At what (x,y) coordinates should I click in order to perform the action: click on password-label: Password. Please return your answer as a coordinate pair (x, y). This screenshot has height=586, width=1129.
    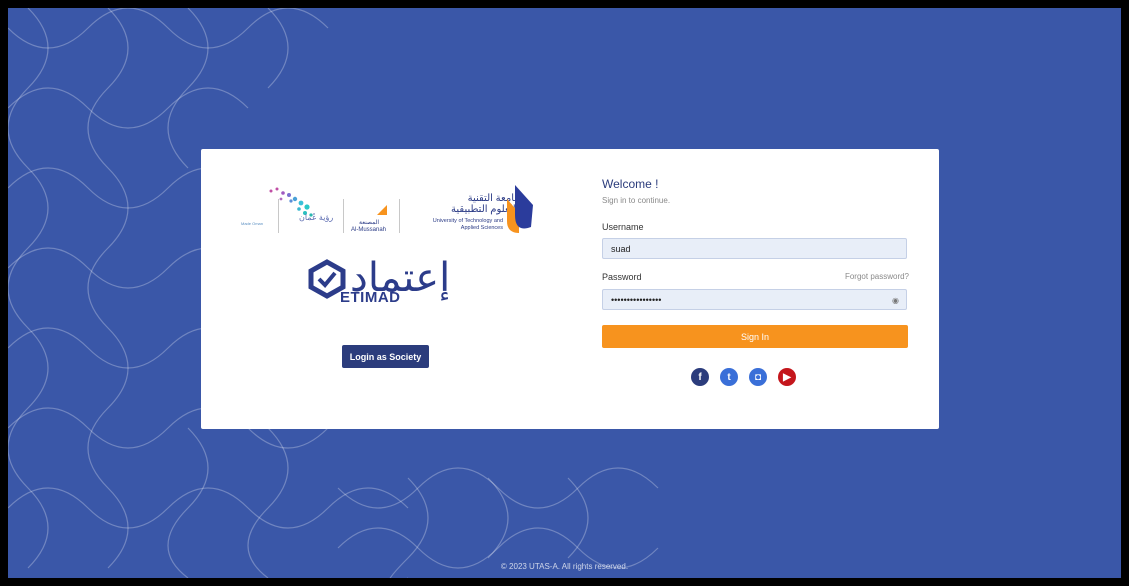
    Looking at the image, I should click on (622, 277).